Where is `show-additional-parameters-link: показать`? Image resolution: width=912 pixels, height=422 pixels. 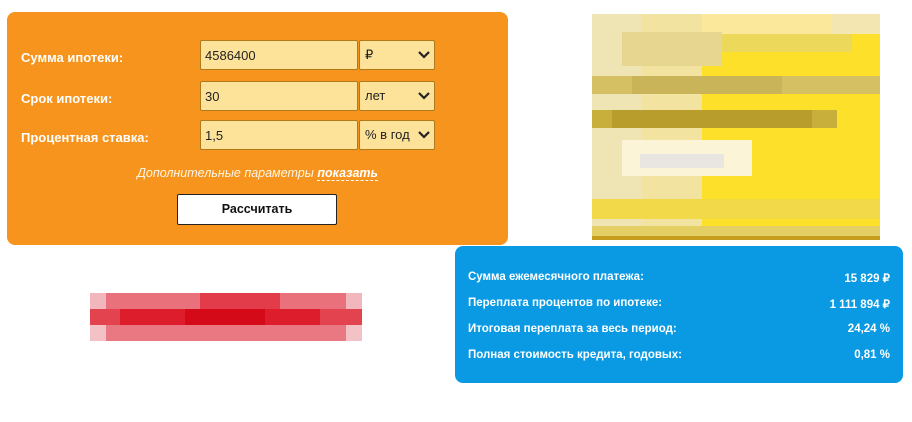
show-additional-parameters-link: показать is located at coordinates (347, 173).